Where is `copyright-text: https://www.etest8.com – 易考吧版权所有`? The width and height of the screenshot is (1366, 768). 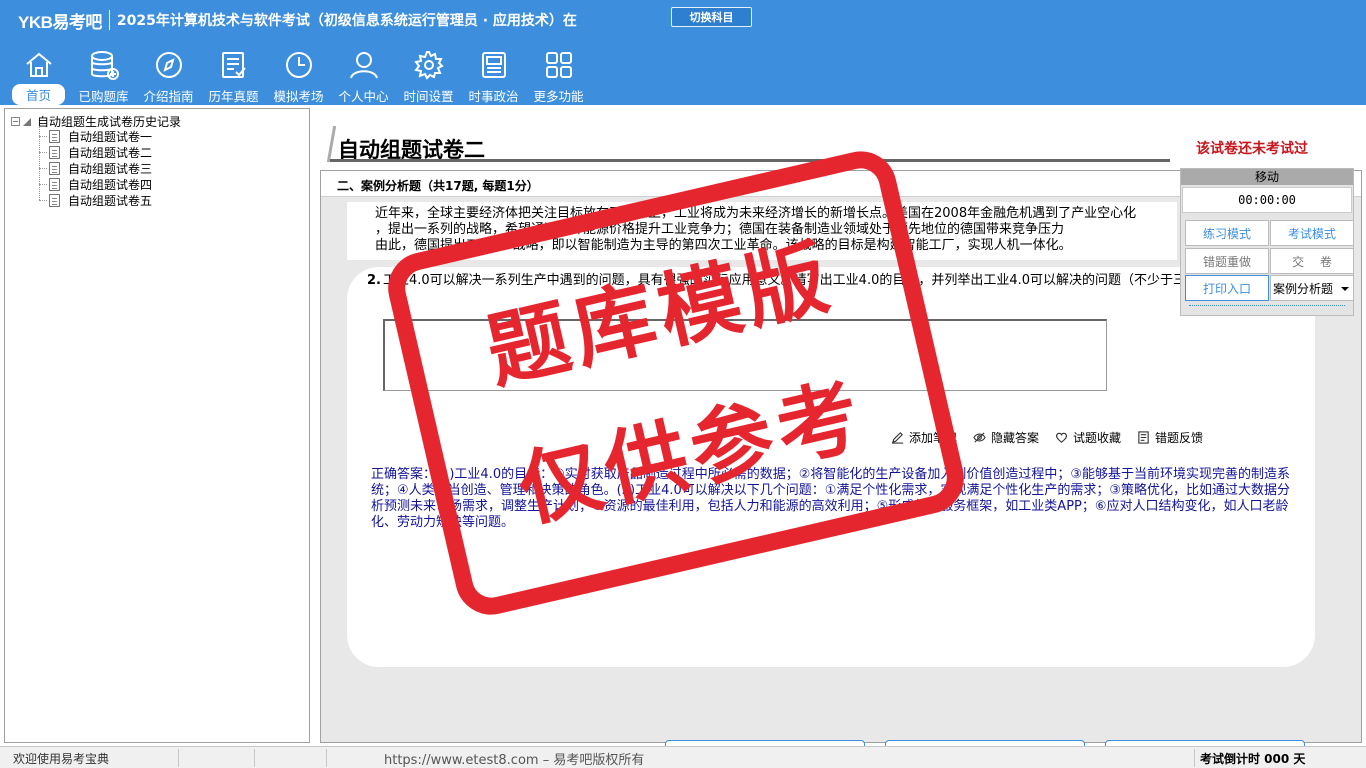
copyright-text: https://www.etest8.com – 易考吧版权所有 is located at coordinates (514, 760).